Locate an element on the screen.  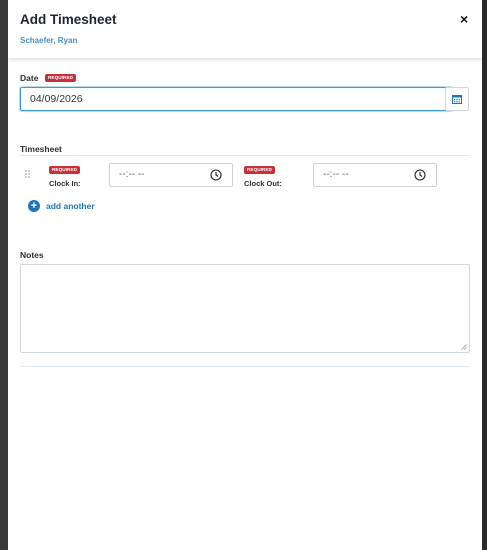
clock-in-label: Clock In: is located at coordinates (65, 183).